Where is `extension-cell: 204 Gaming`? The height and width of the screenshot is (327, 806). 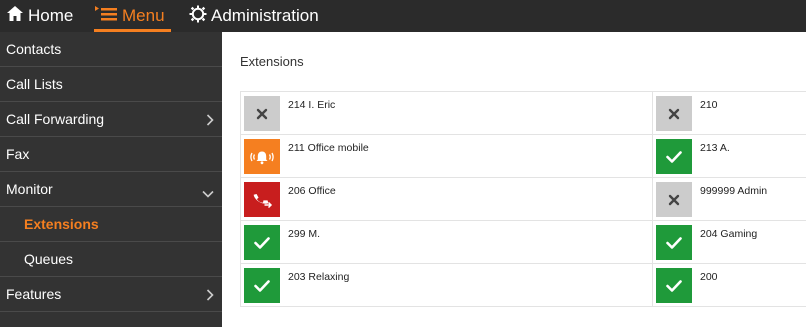
extension-cell: 204 Gaming is located at coordinates (729, 242).